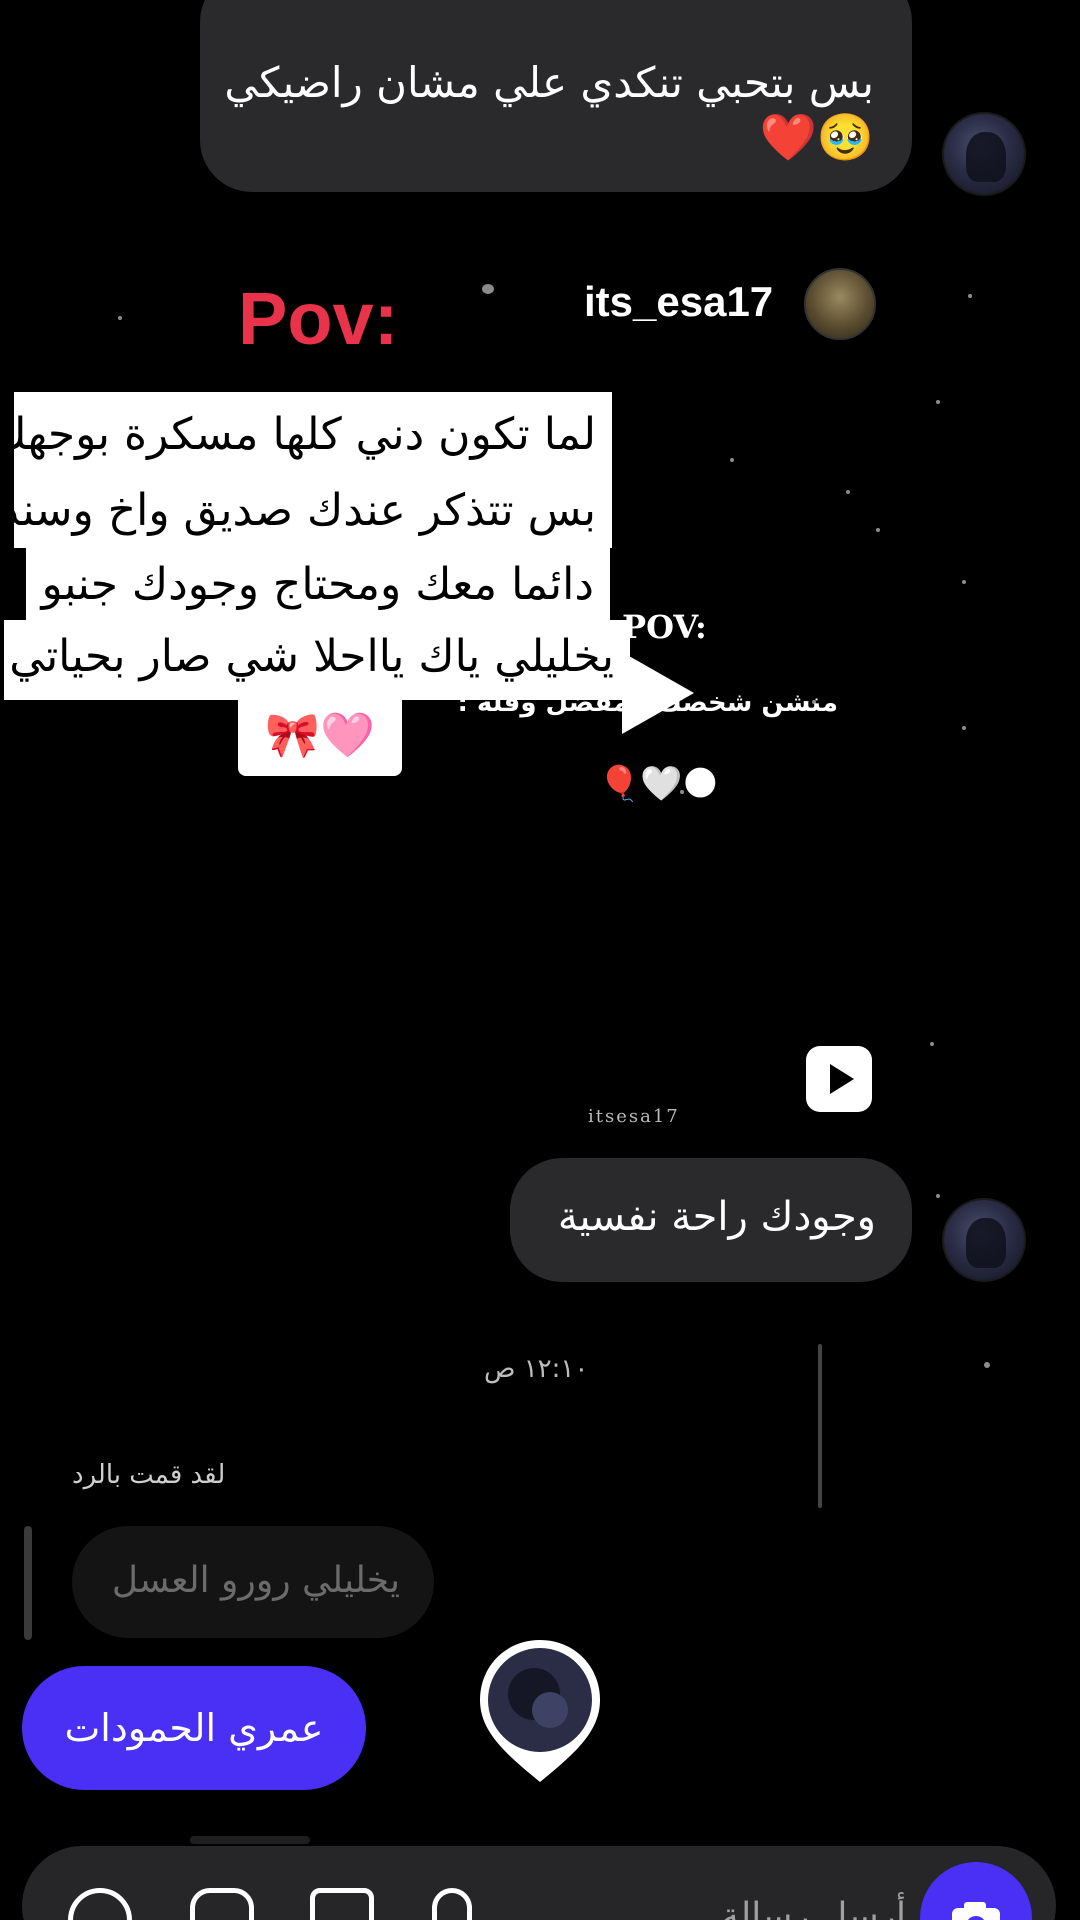 This screenshot has height=1920, width=1080. I want to click on sticker-line-2: بس تتذكر عندك صديق واخ وسند, so click(306, 511).